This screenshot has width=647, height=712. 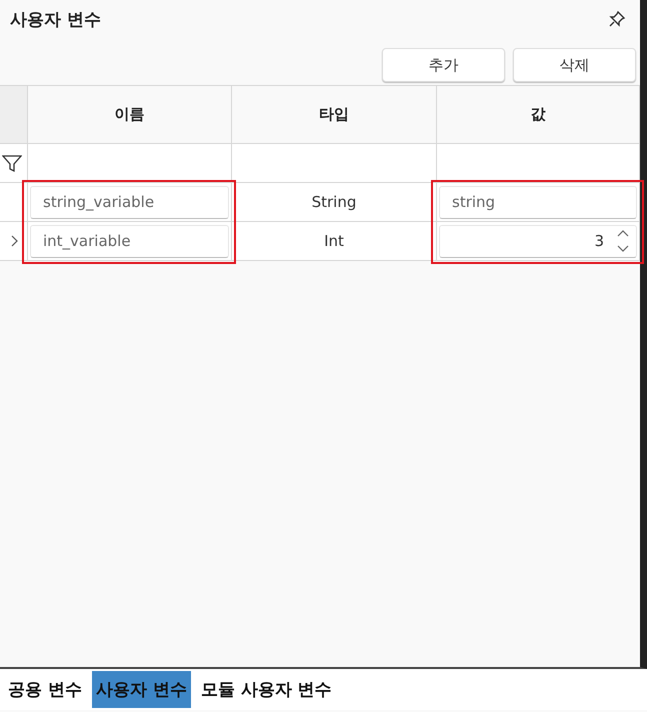 What do you see at coordinates (129, 202) in the screenshot?
I see `name-field: string_variable` at bounding box center [129, 202].